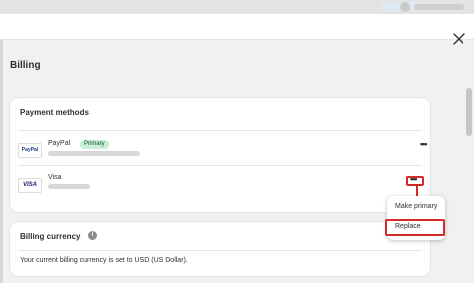  What do you see at coordinates (237, 29) in the screenshot?
I see `modal-header` at bounding box center [237, 29].